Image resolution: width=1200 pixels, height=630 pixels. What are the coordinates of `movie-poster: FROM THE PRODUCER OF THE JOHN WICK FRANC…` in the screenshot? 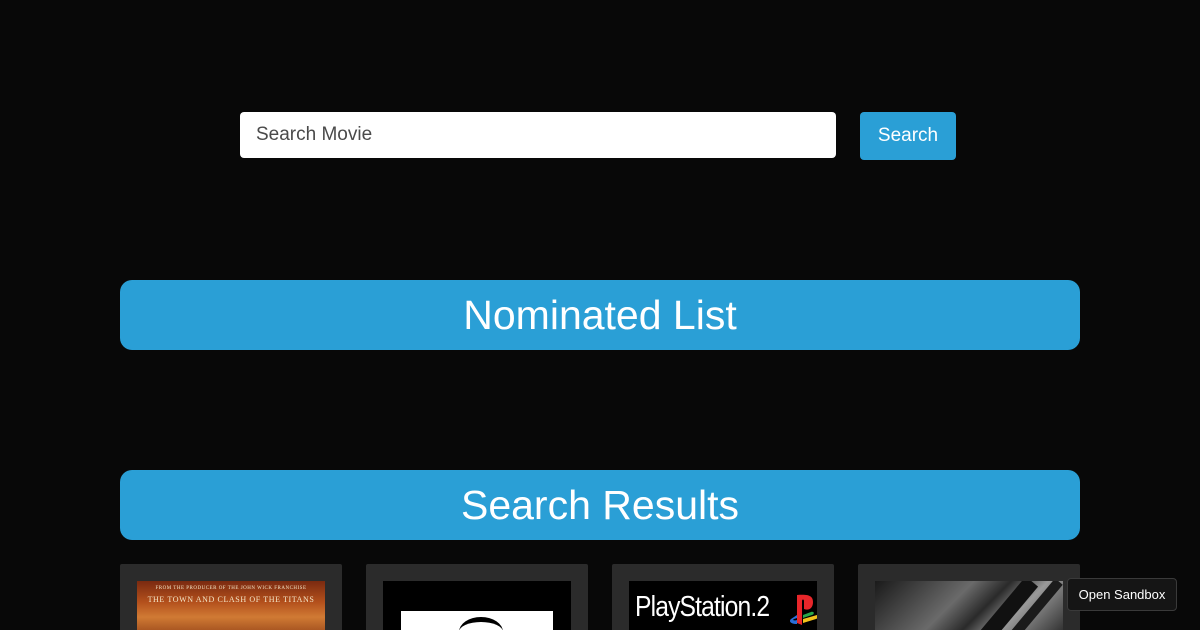 It's located at (231, 605).